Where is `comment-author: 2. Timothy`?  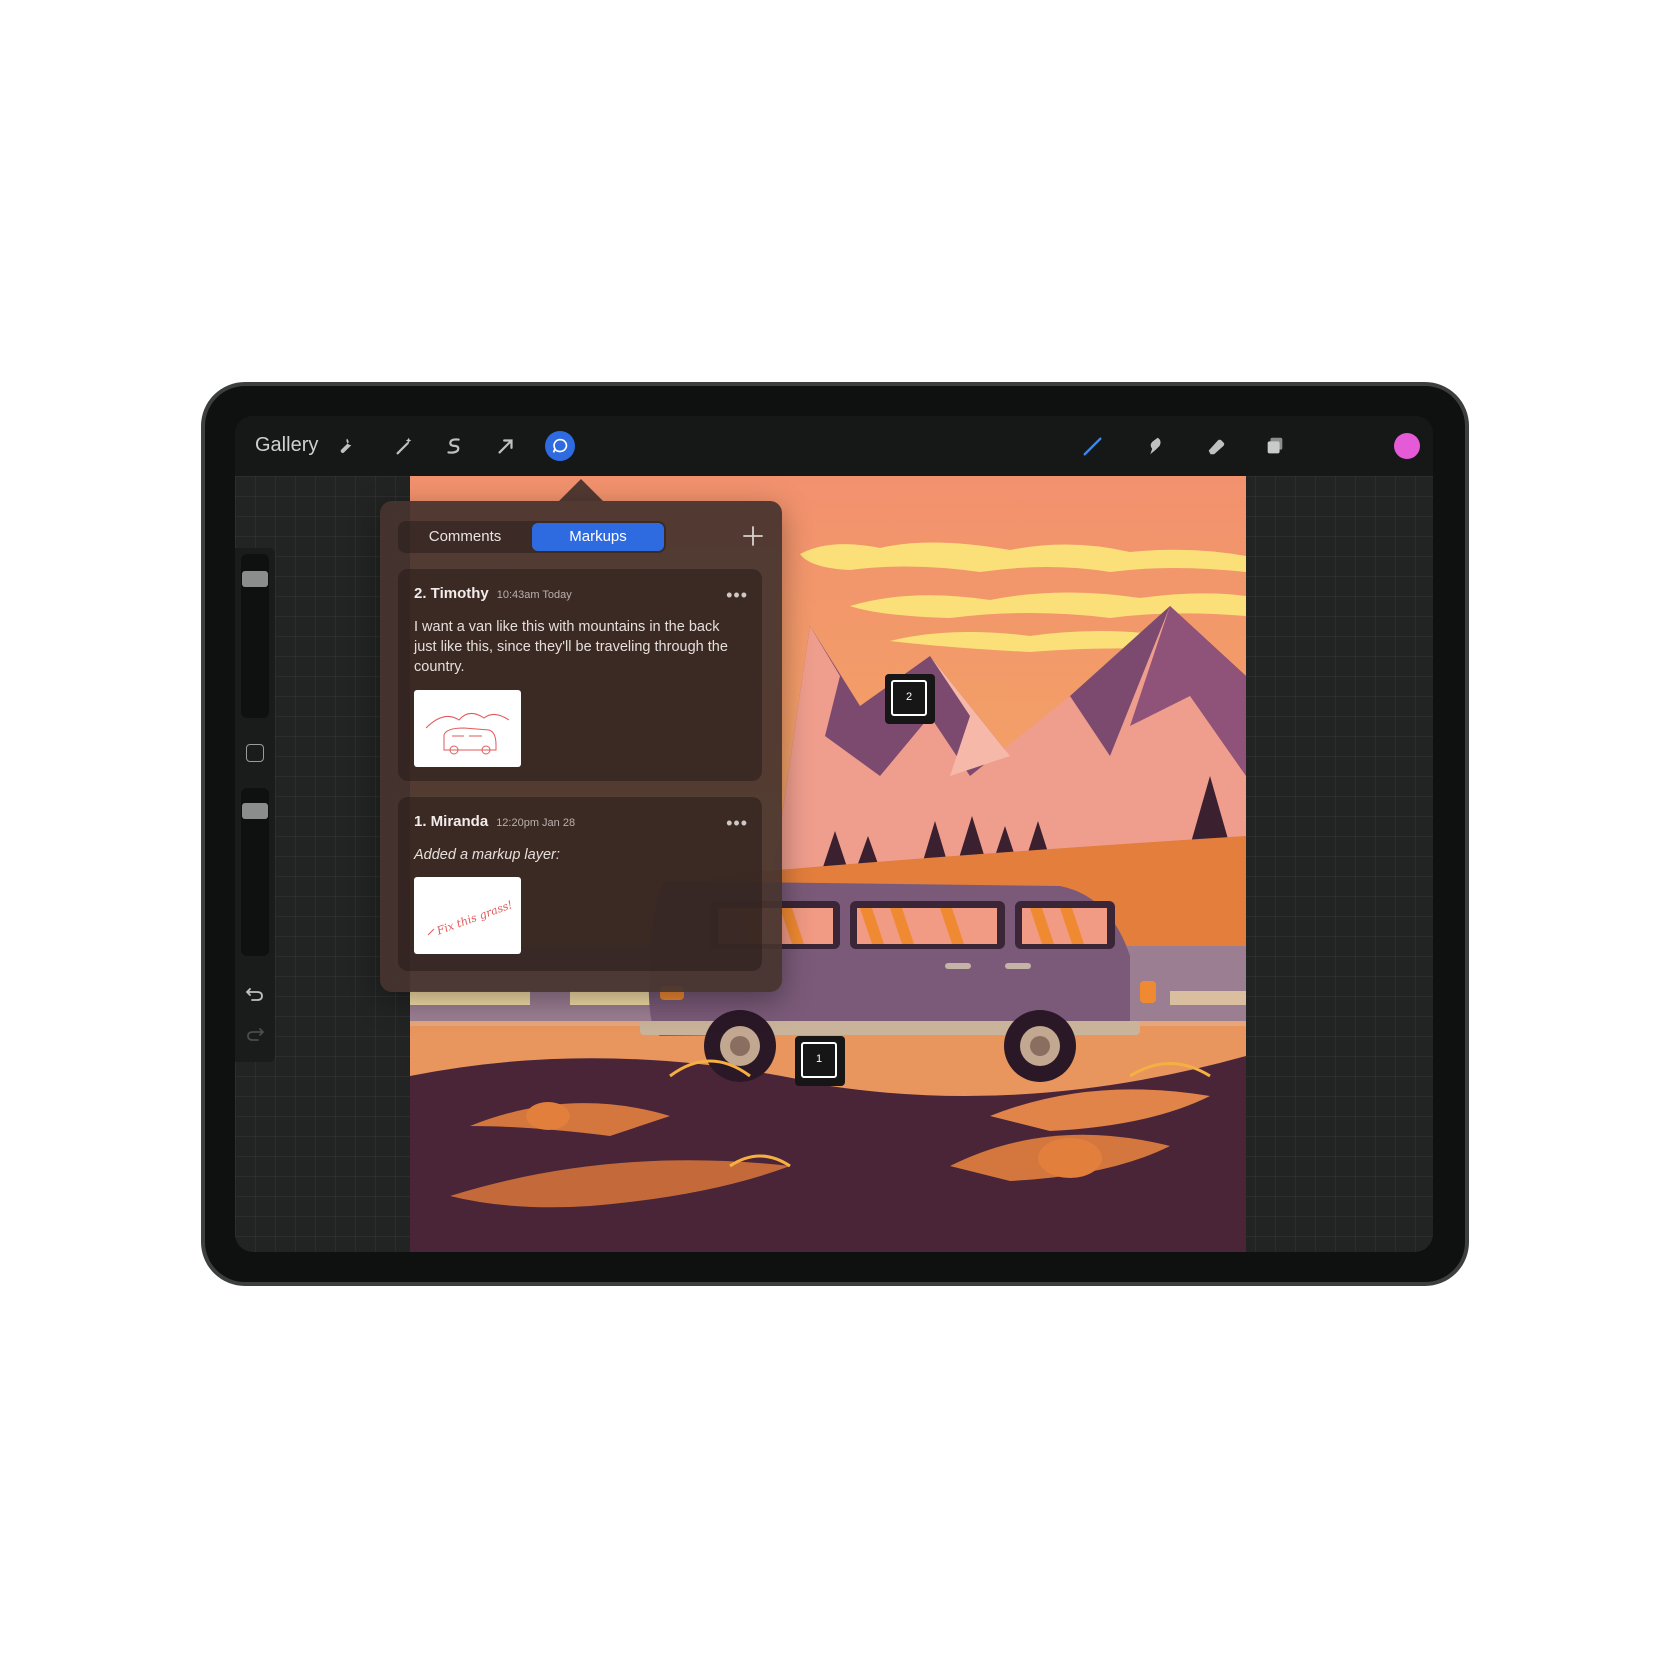 comment-author: 2. Timothy is located at coordinates (451, 593).